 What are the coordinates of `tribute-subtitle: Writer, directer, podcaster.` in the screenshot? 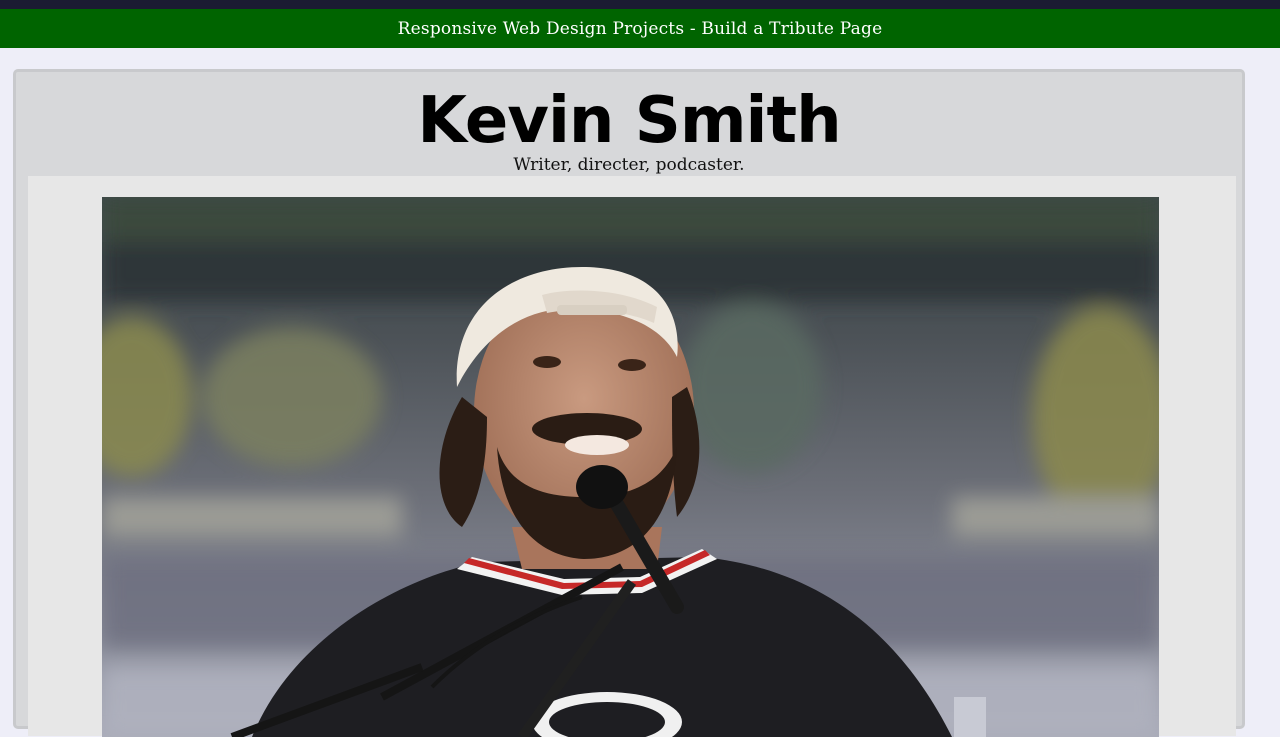 It's located at (629, 165).